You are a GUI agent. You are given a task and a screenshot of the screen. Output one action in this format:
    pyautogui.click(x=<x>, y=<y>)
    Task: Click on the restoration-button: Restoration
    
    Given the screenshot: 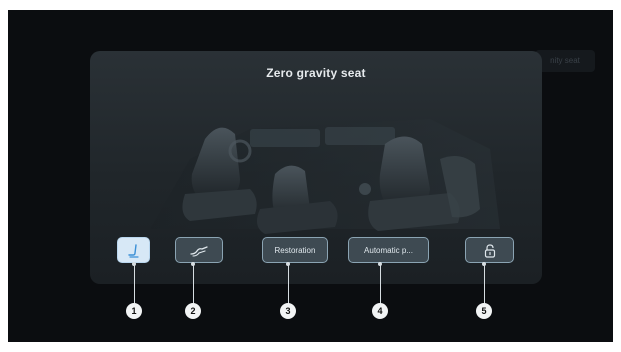 What is the action you would take?
    pyautogui.click(x=295, y=250)
    